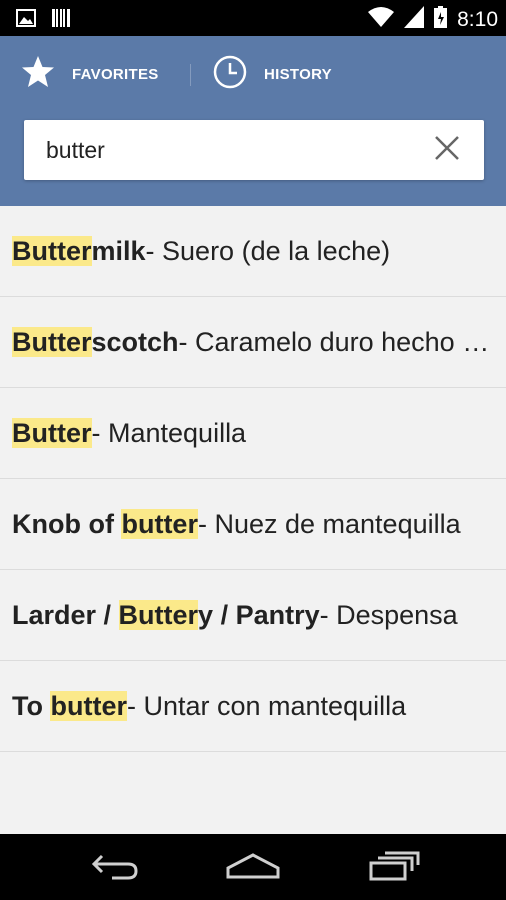 Image resolution: width=506 pixels, height=900 pixels. Describe the element at coordinates (61, 20) in the screenshot. I see `barcode-icon` at that location.